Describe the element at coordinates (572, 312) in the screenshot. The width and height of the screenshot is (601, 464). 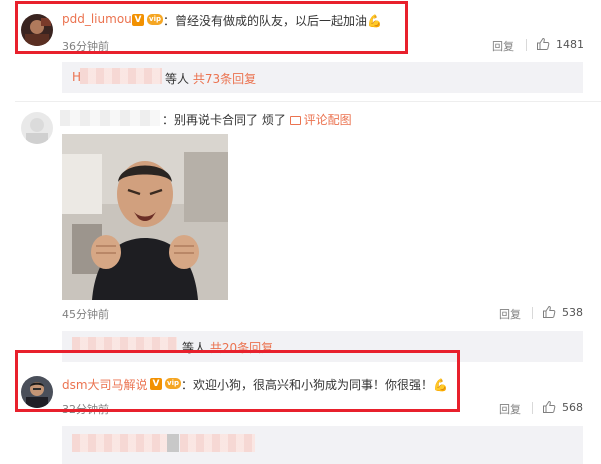
I see `like-count: 538` at that location.